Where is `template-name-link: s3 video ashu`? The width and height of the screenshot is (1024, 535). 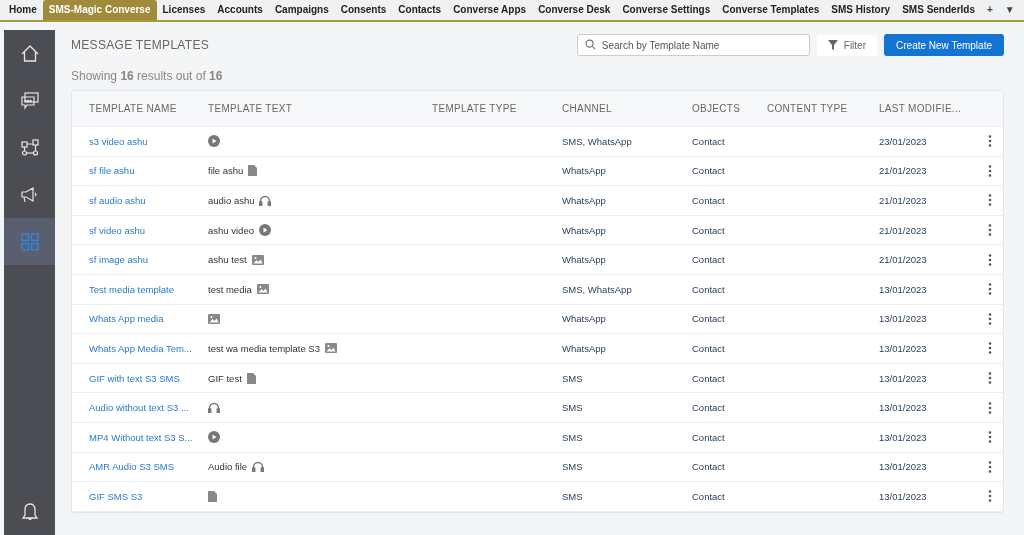
template-name-link: s3 video ashu is located at coordinates (118, 141).